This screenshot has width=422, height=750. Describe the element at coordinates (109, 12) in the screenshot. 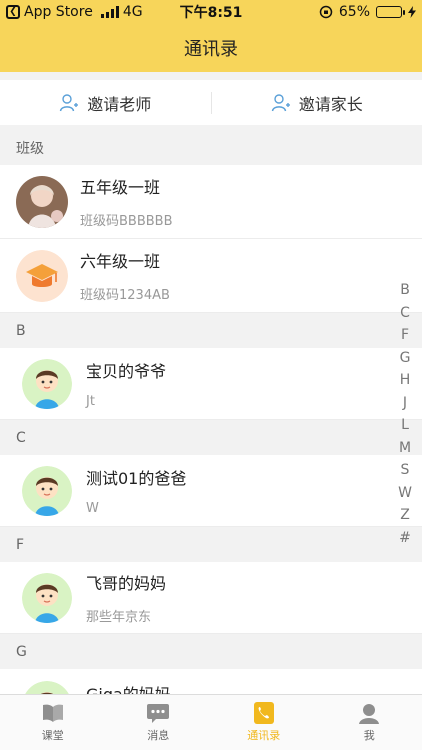

I see `signal-icon` at that location.